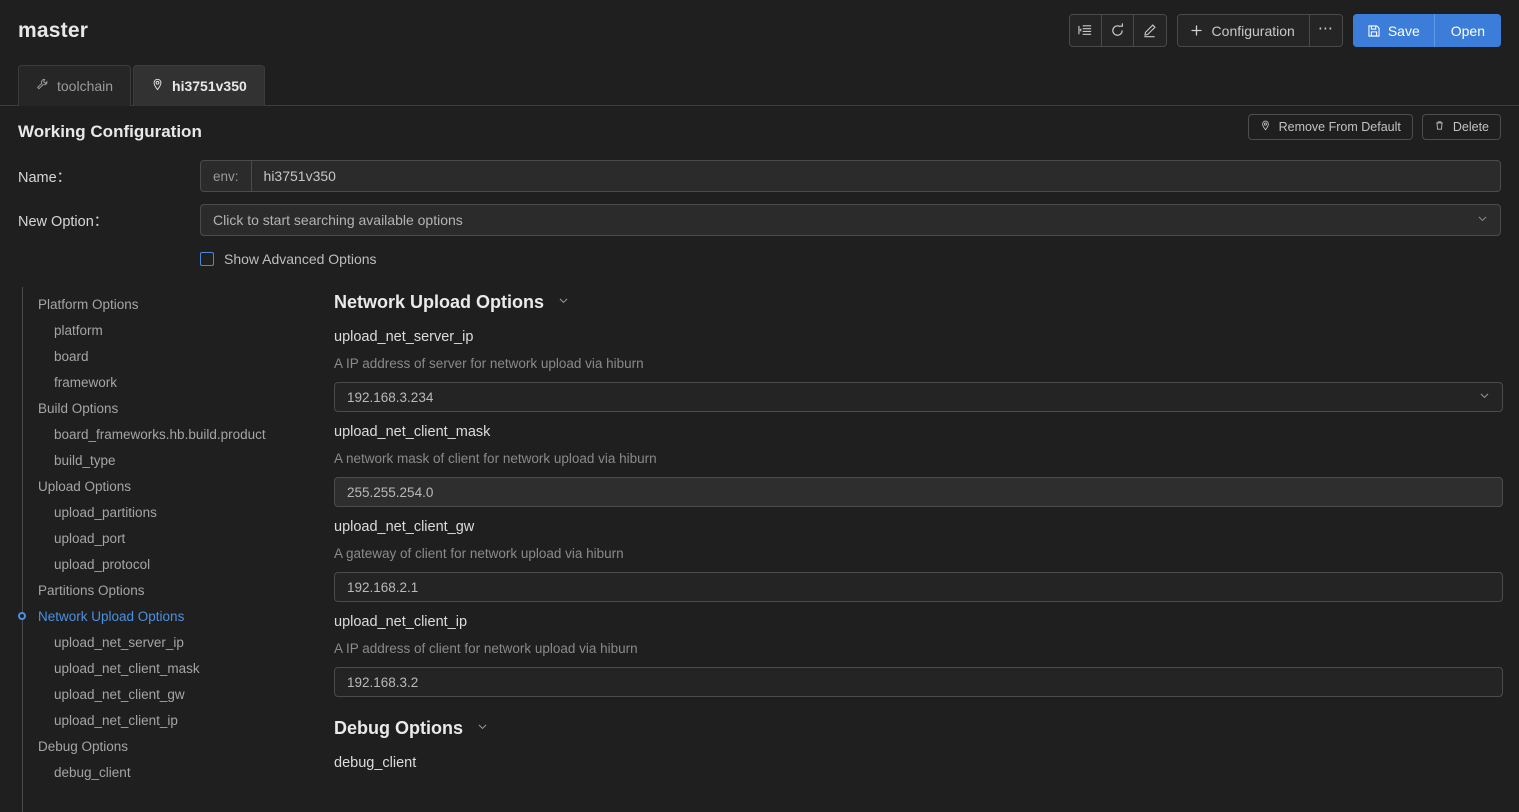 Image resolution: width=1519 pixels, height=812 pixels. I want to click on tree-item-platform: platform, so click(165, 330).